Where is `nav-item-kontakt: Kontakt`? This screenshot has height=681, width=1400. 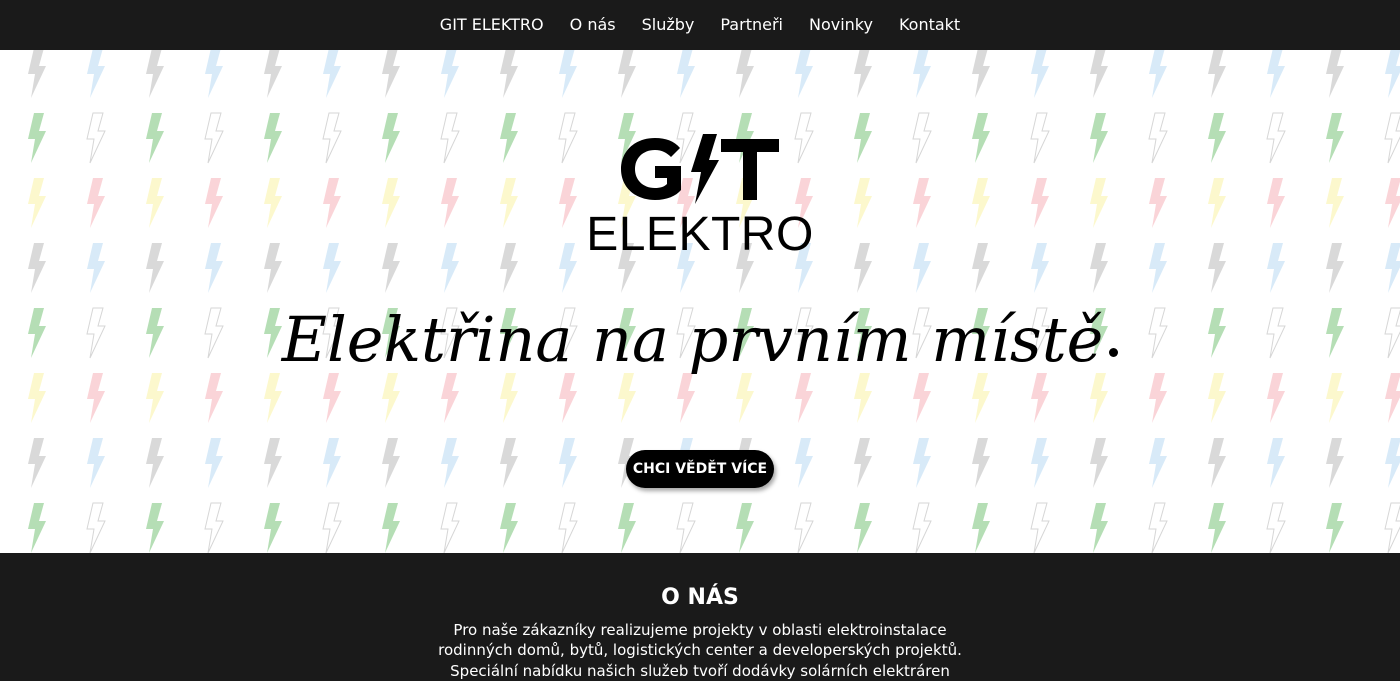
nav-item-kontakt: Kontakt is located at coordinates (929, 25).